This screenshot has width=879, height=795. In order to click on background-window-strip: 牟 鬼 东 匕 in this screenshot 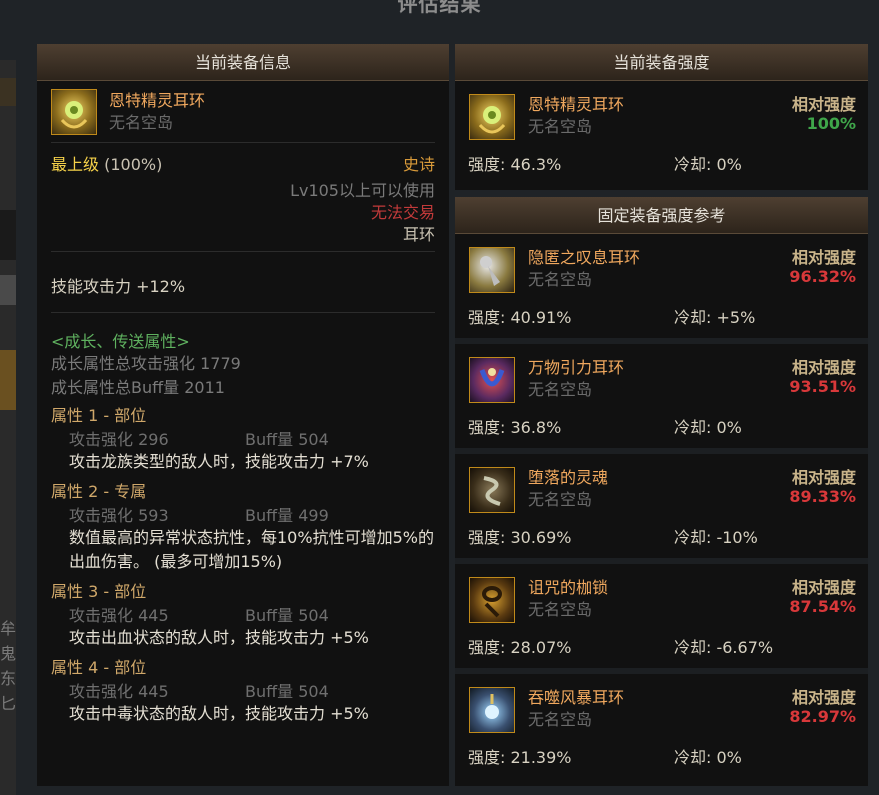, I will do `click(8, 427)`.